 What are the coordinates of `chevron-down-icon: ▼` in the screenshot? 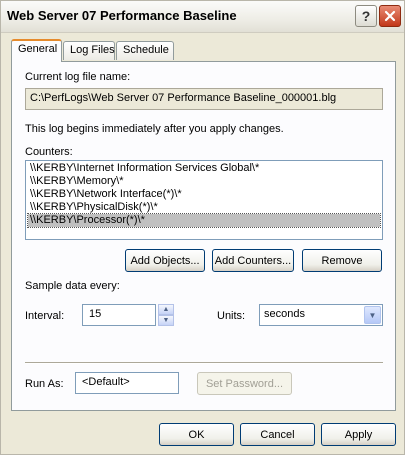 It's located at (372, 315).